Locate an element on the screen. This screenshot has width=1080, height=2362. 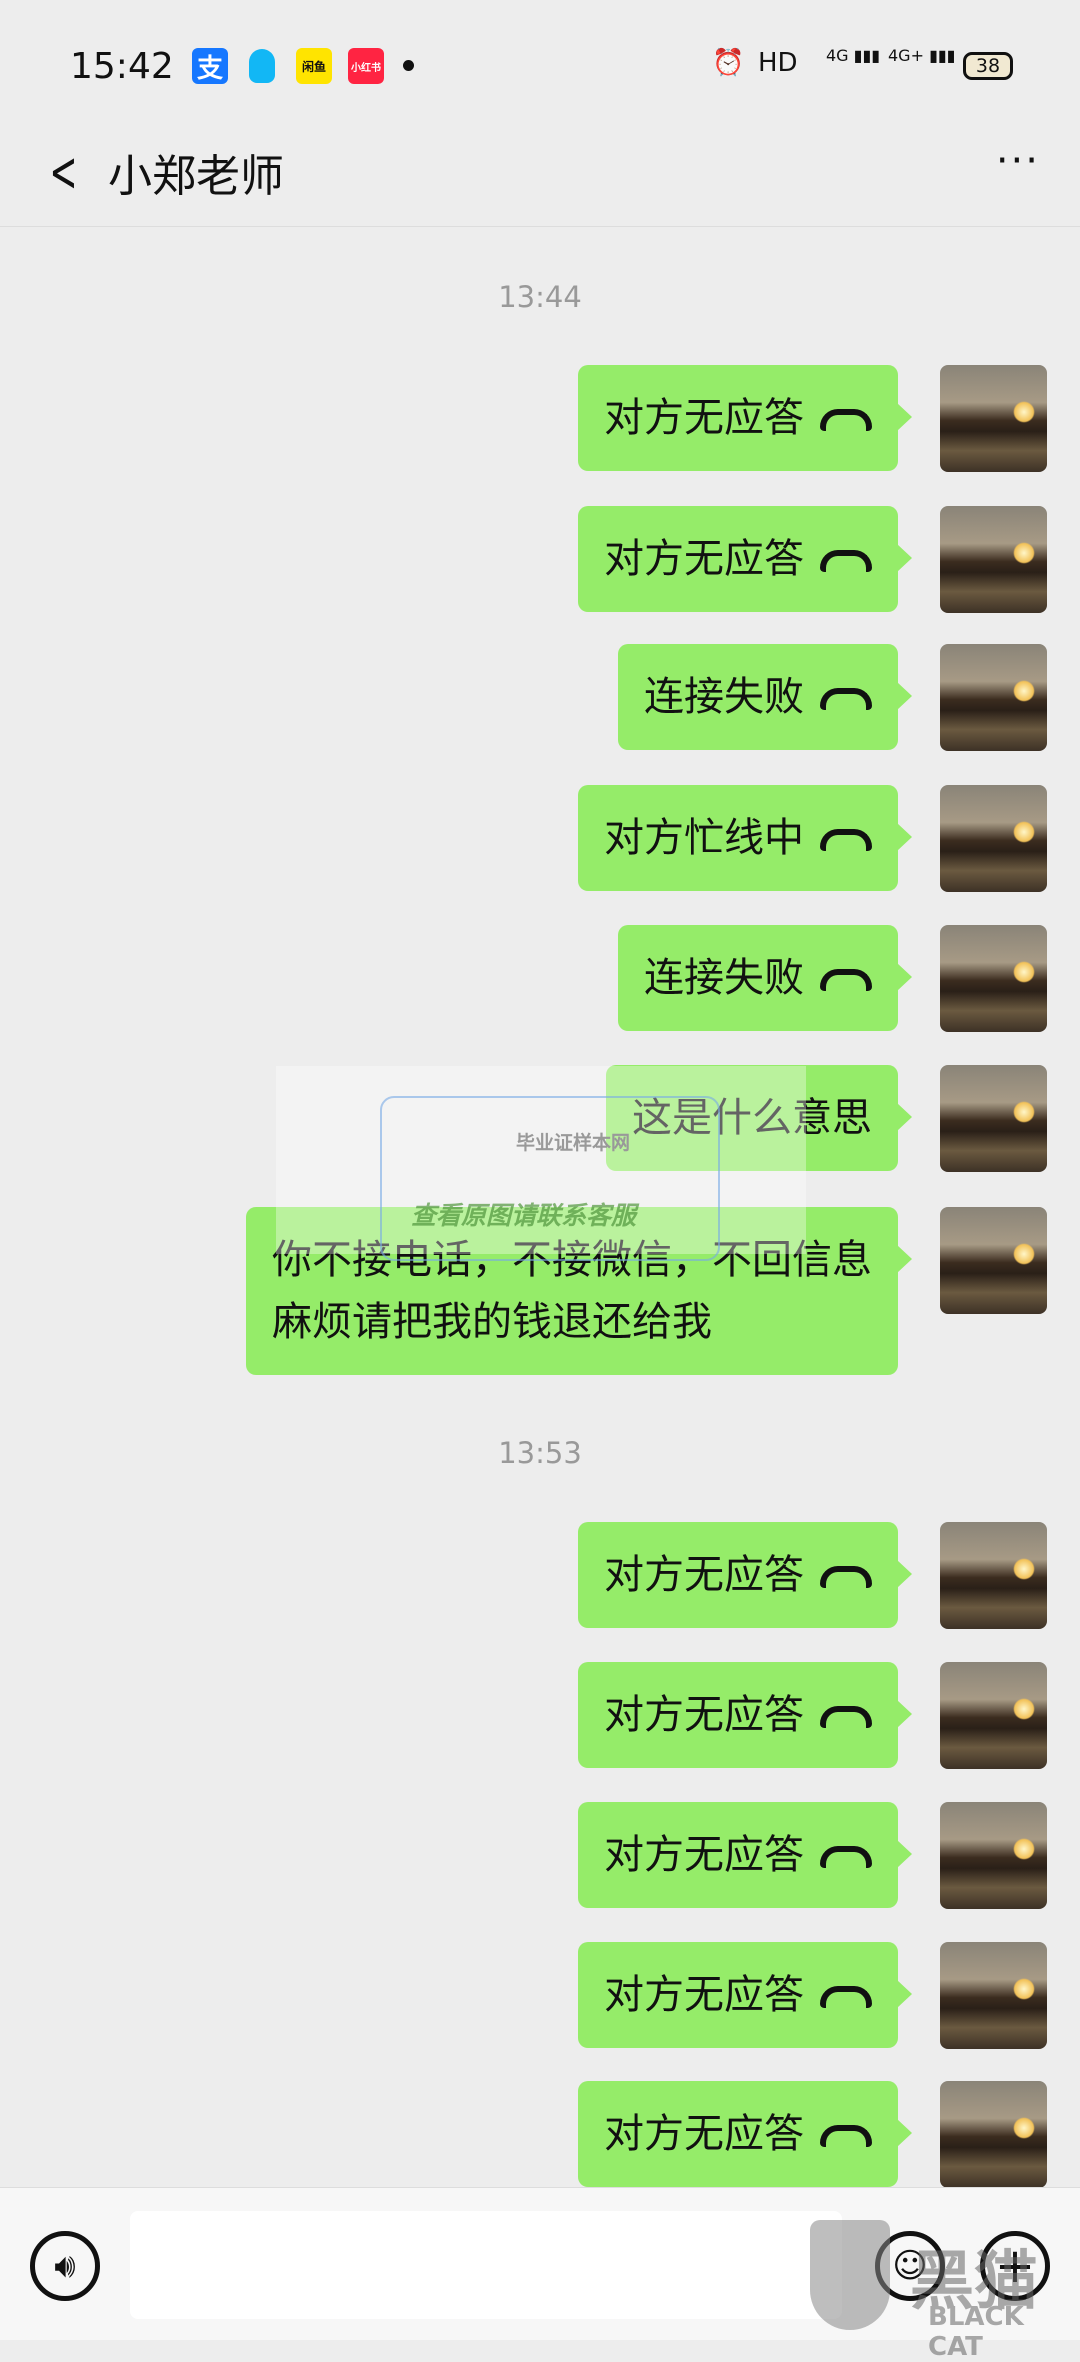
clock: 15:42 is located at coordinates (122, 66).